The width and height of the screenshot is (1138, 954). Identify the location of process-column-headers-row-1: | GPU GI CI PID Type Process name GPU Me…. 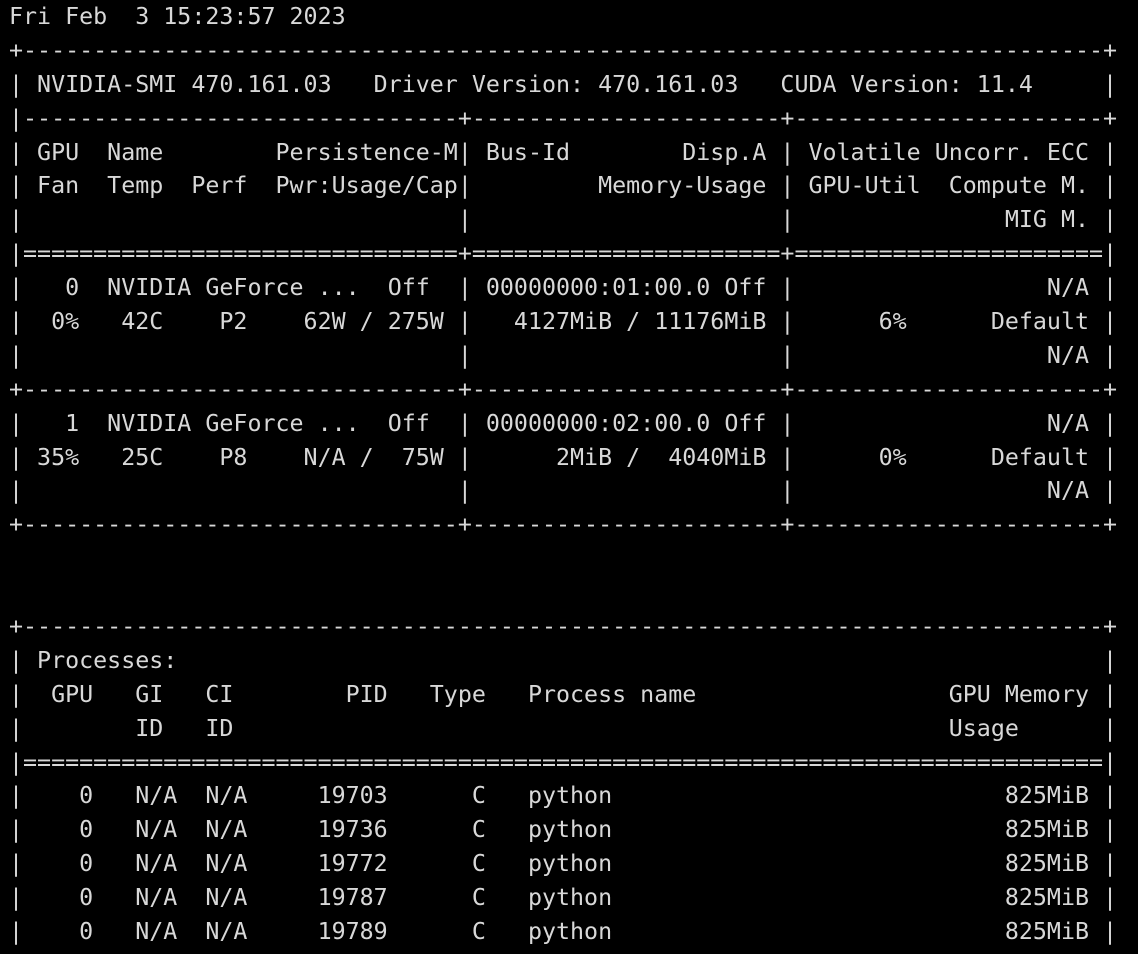
(563, 694).